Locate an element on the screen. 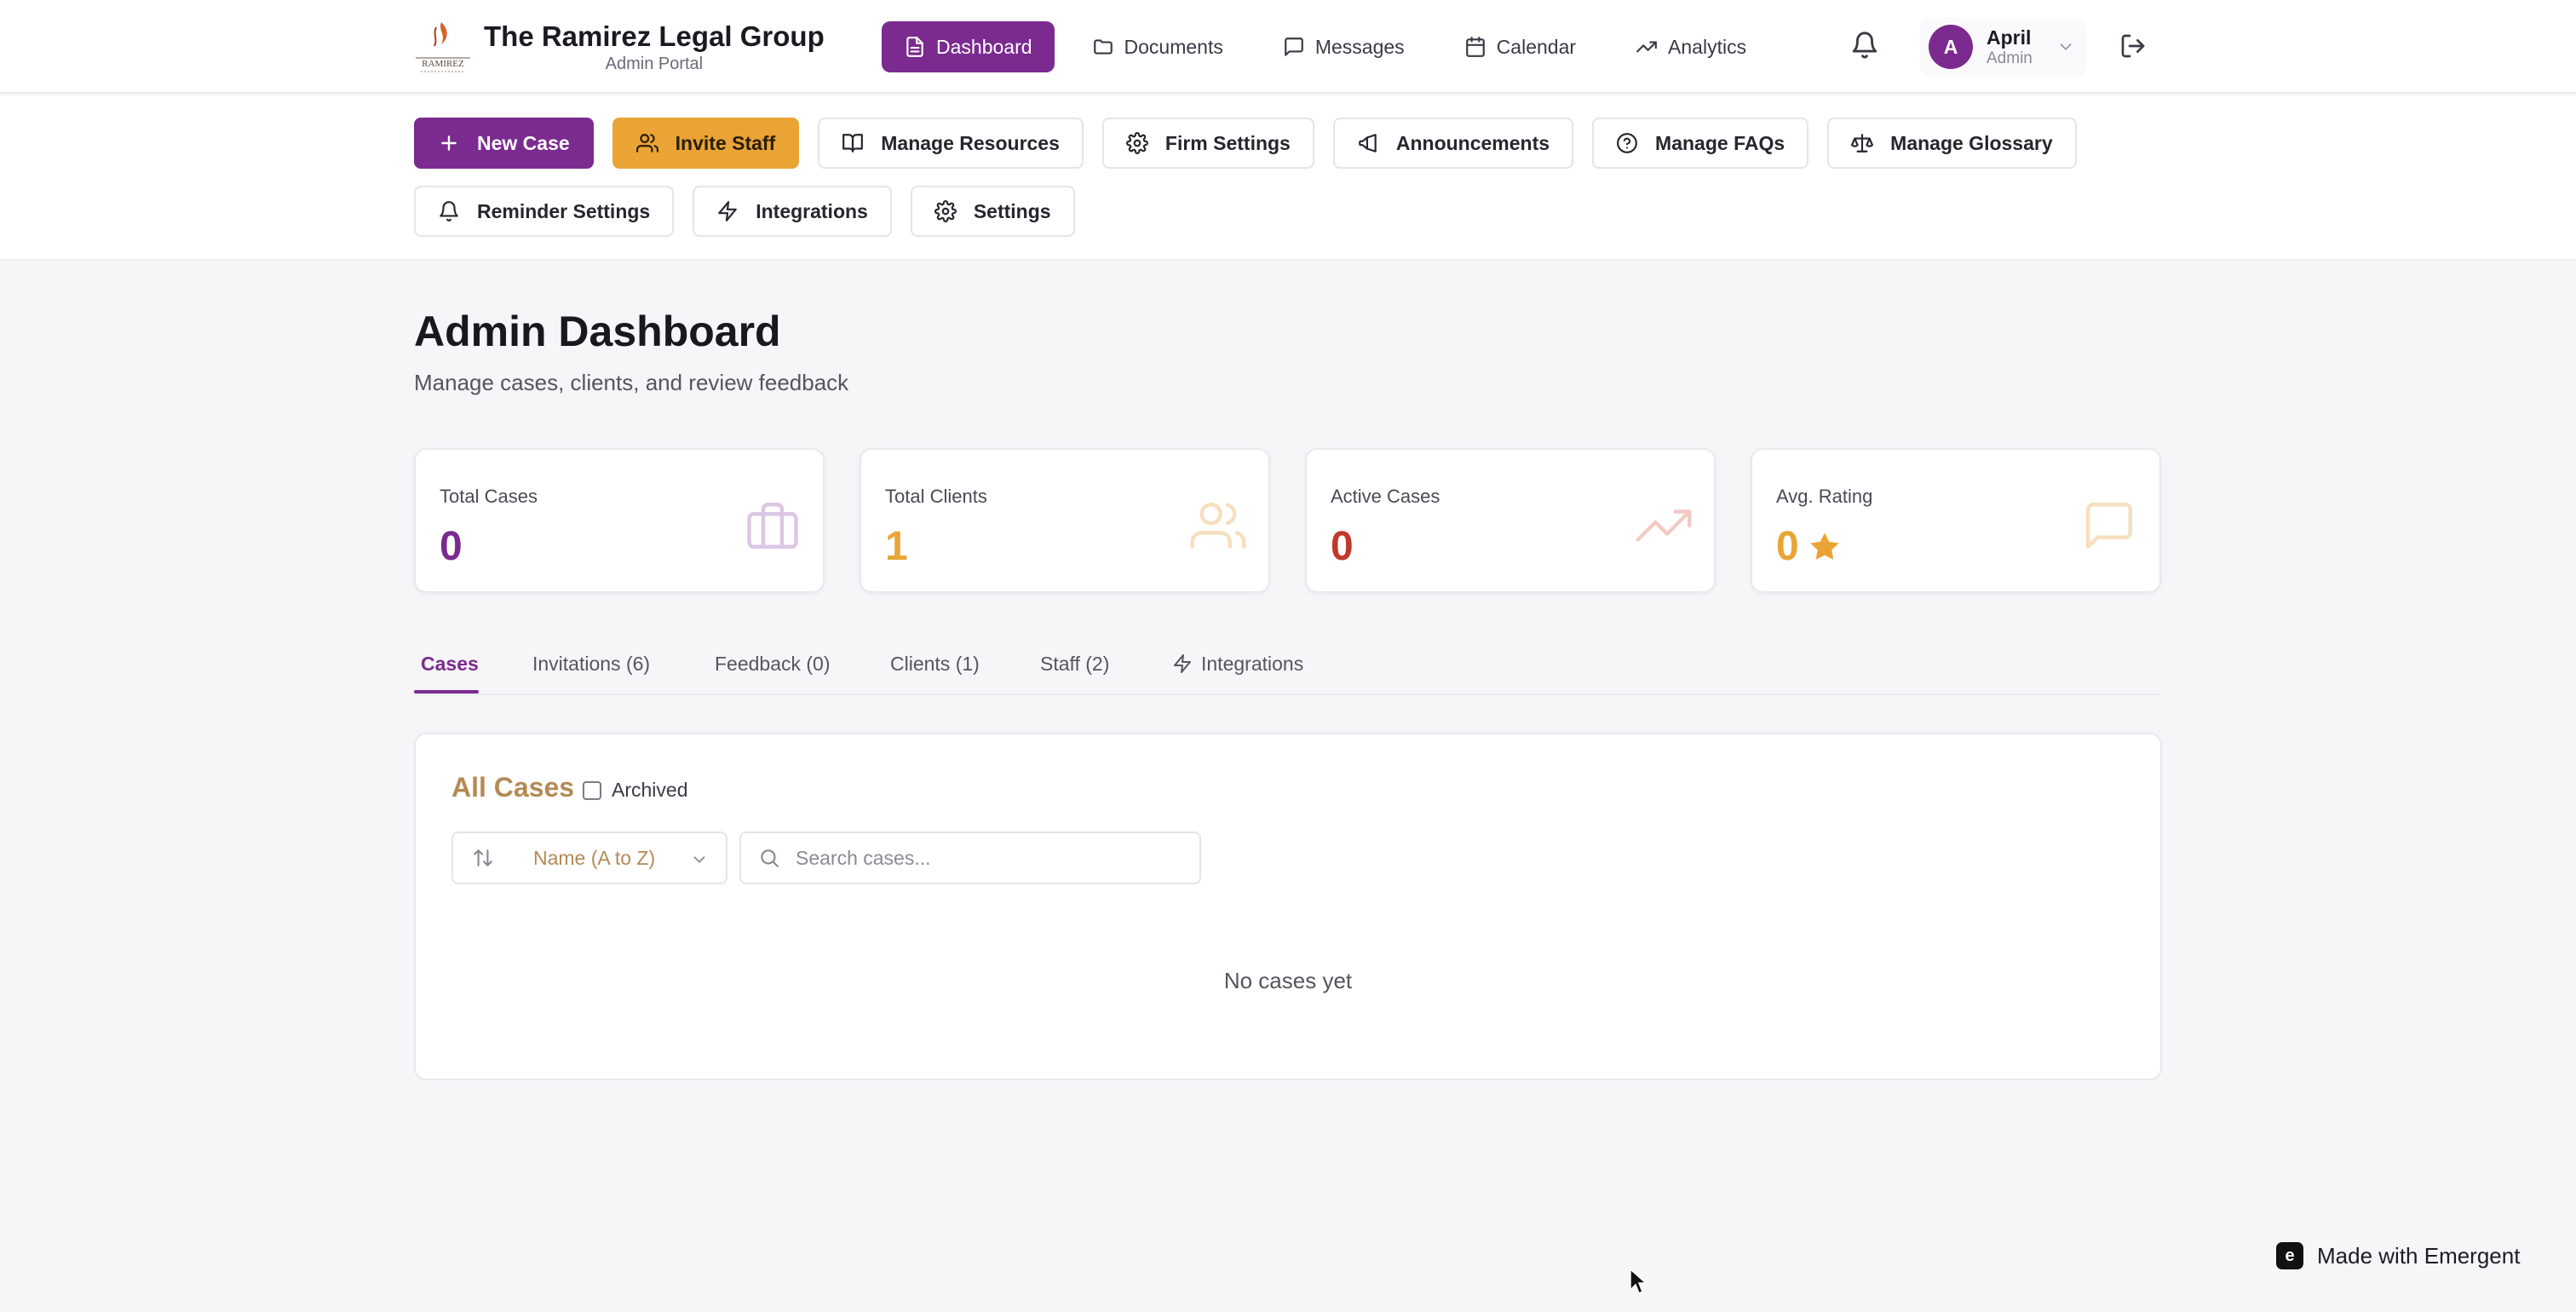 This screenshot has height=1312, width=2576. nav-calendar: Calendar is located at coordinates (1520, 46).